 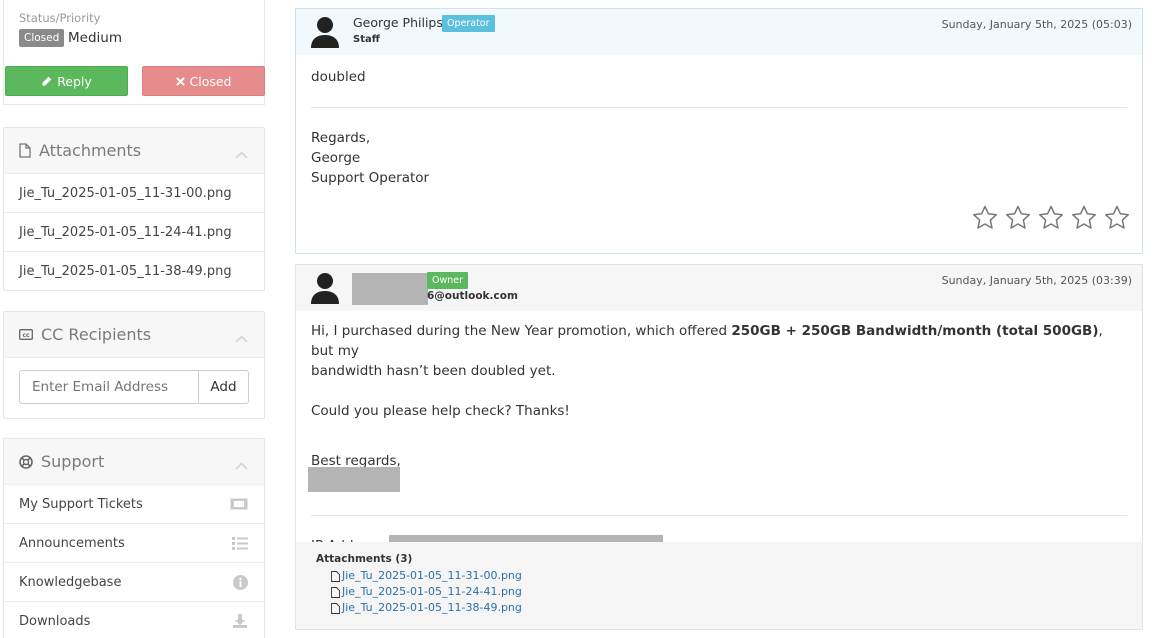 I want to click on attachment-link: Jie_Tu_2025-01-05_11-24-41.png, so click(x=719, y=592).